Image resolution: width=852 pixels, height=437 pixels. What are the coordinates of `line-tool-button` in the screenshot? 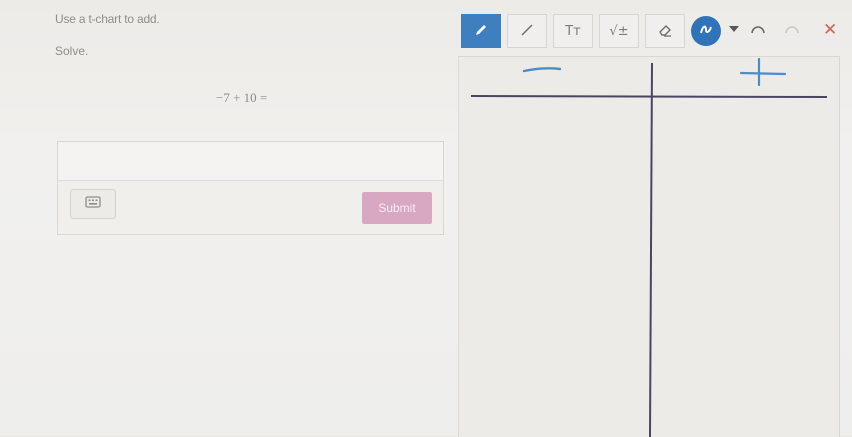 It's located at (527, 31).